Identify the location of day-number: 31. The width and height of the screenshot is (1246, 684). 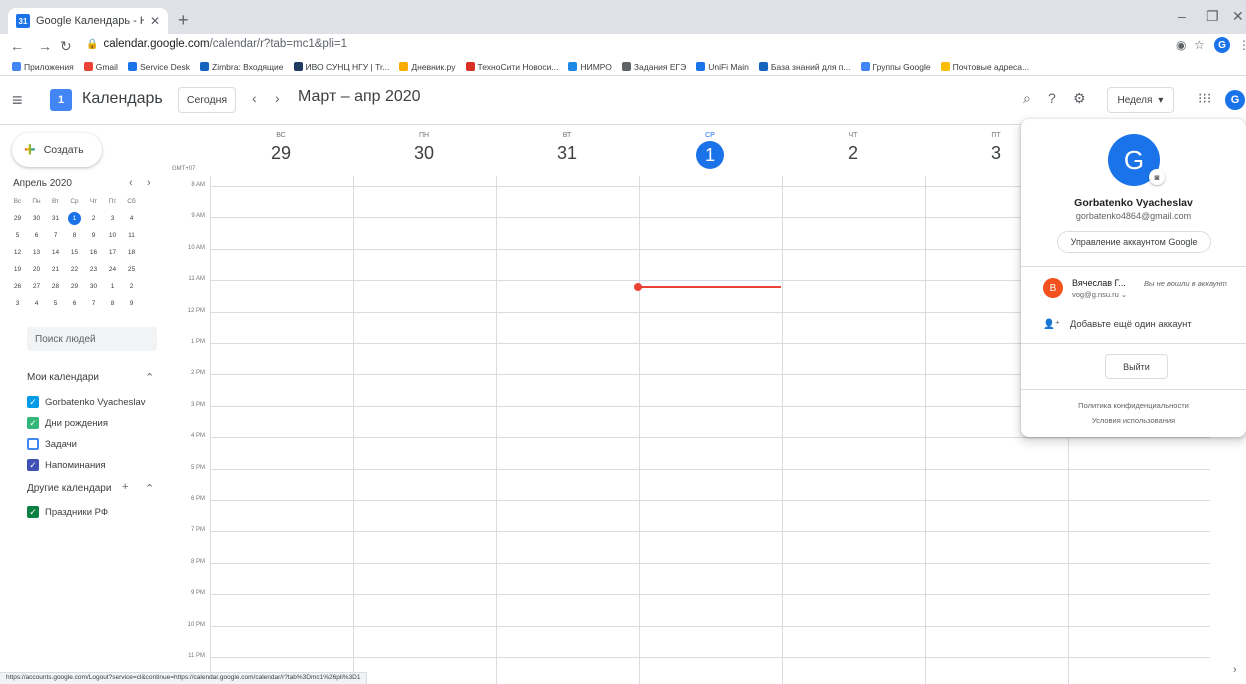
(567, 153).